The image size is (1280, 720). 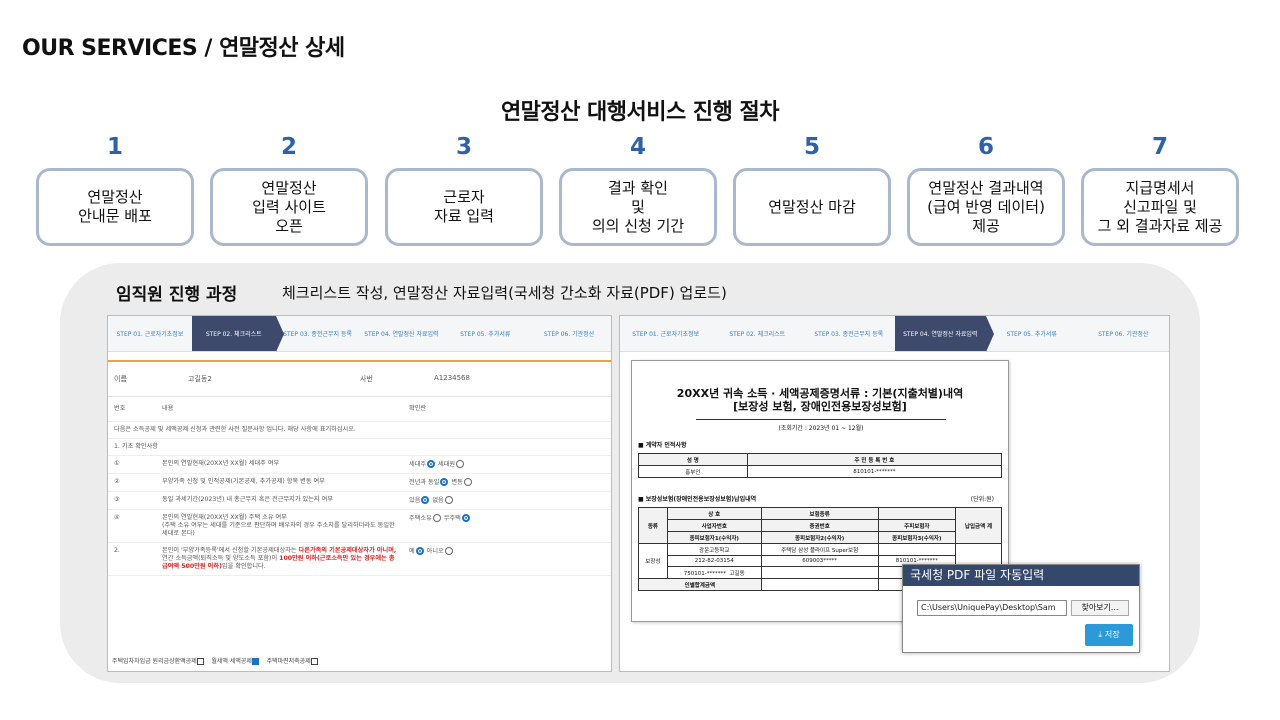 What do you see at coordinates (917, 513) in the screenshot?
I see `table-header` at bounding box center [917, 513].